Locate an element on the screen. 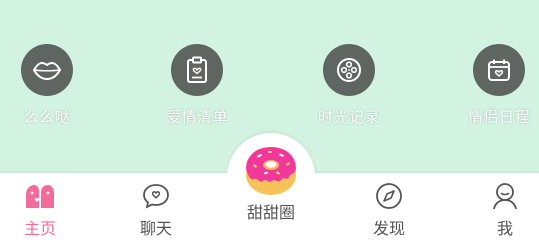  user-icon is located at coordinates (504, 196).